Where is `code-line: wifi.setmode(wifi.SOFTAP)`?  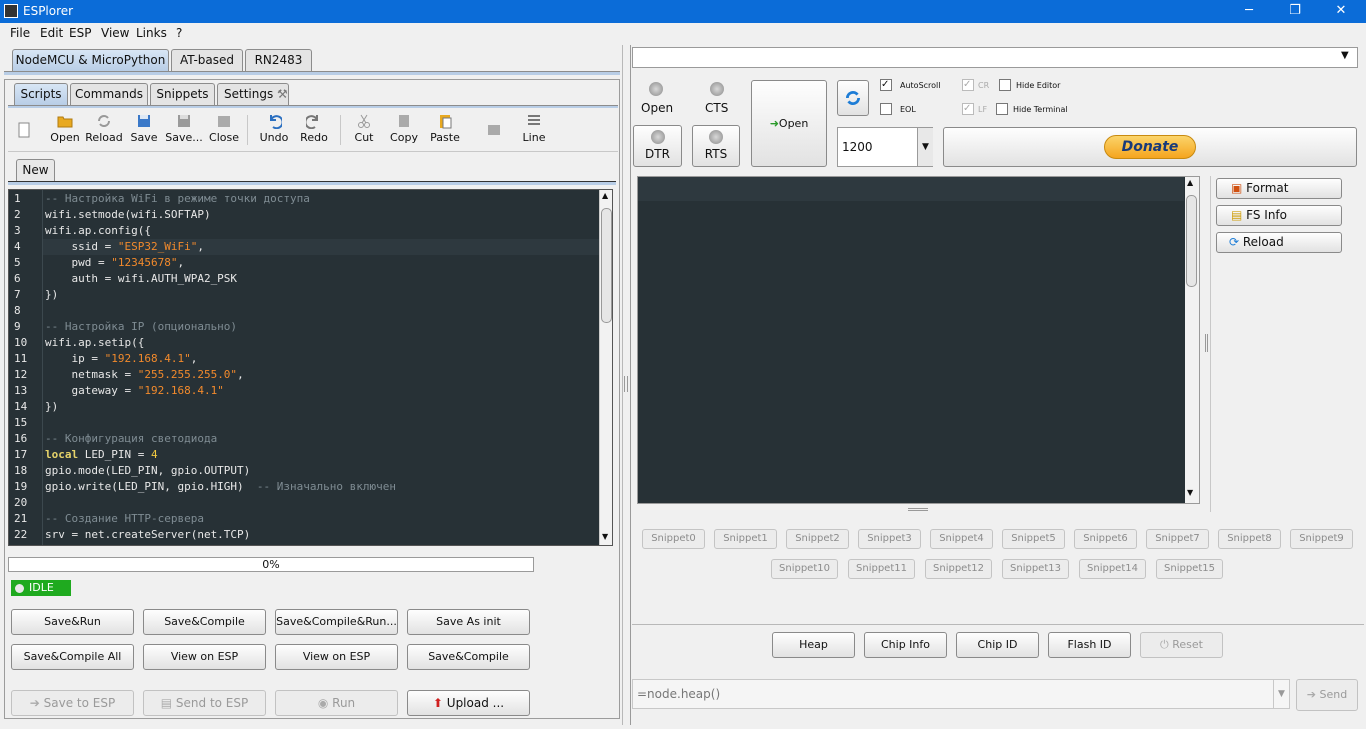 code-line: wifi.setmode(wifi.SOFTAP) is located at coordinates (128, 214).